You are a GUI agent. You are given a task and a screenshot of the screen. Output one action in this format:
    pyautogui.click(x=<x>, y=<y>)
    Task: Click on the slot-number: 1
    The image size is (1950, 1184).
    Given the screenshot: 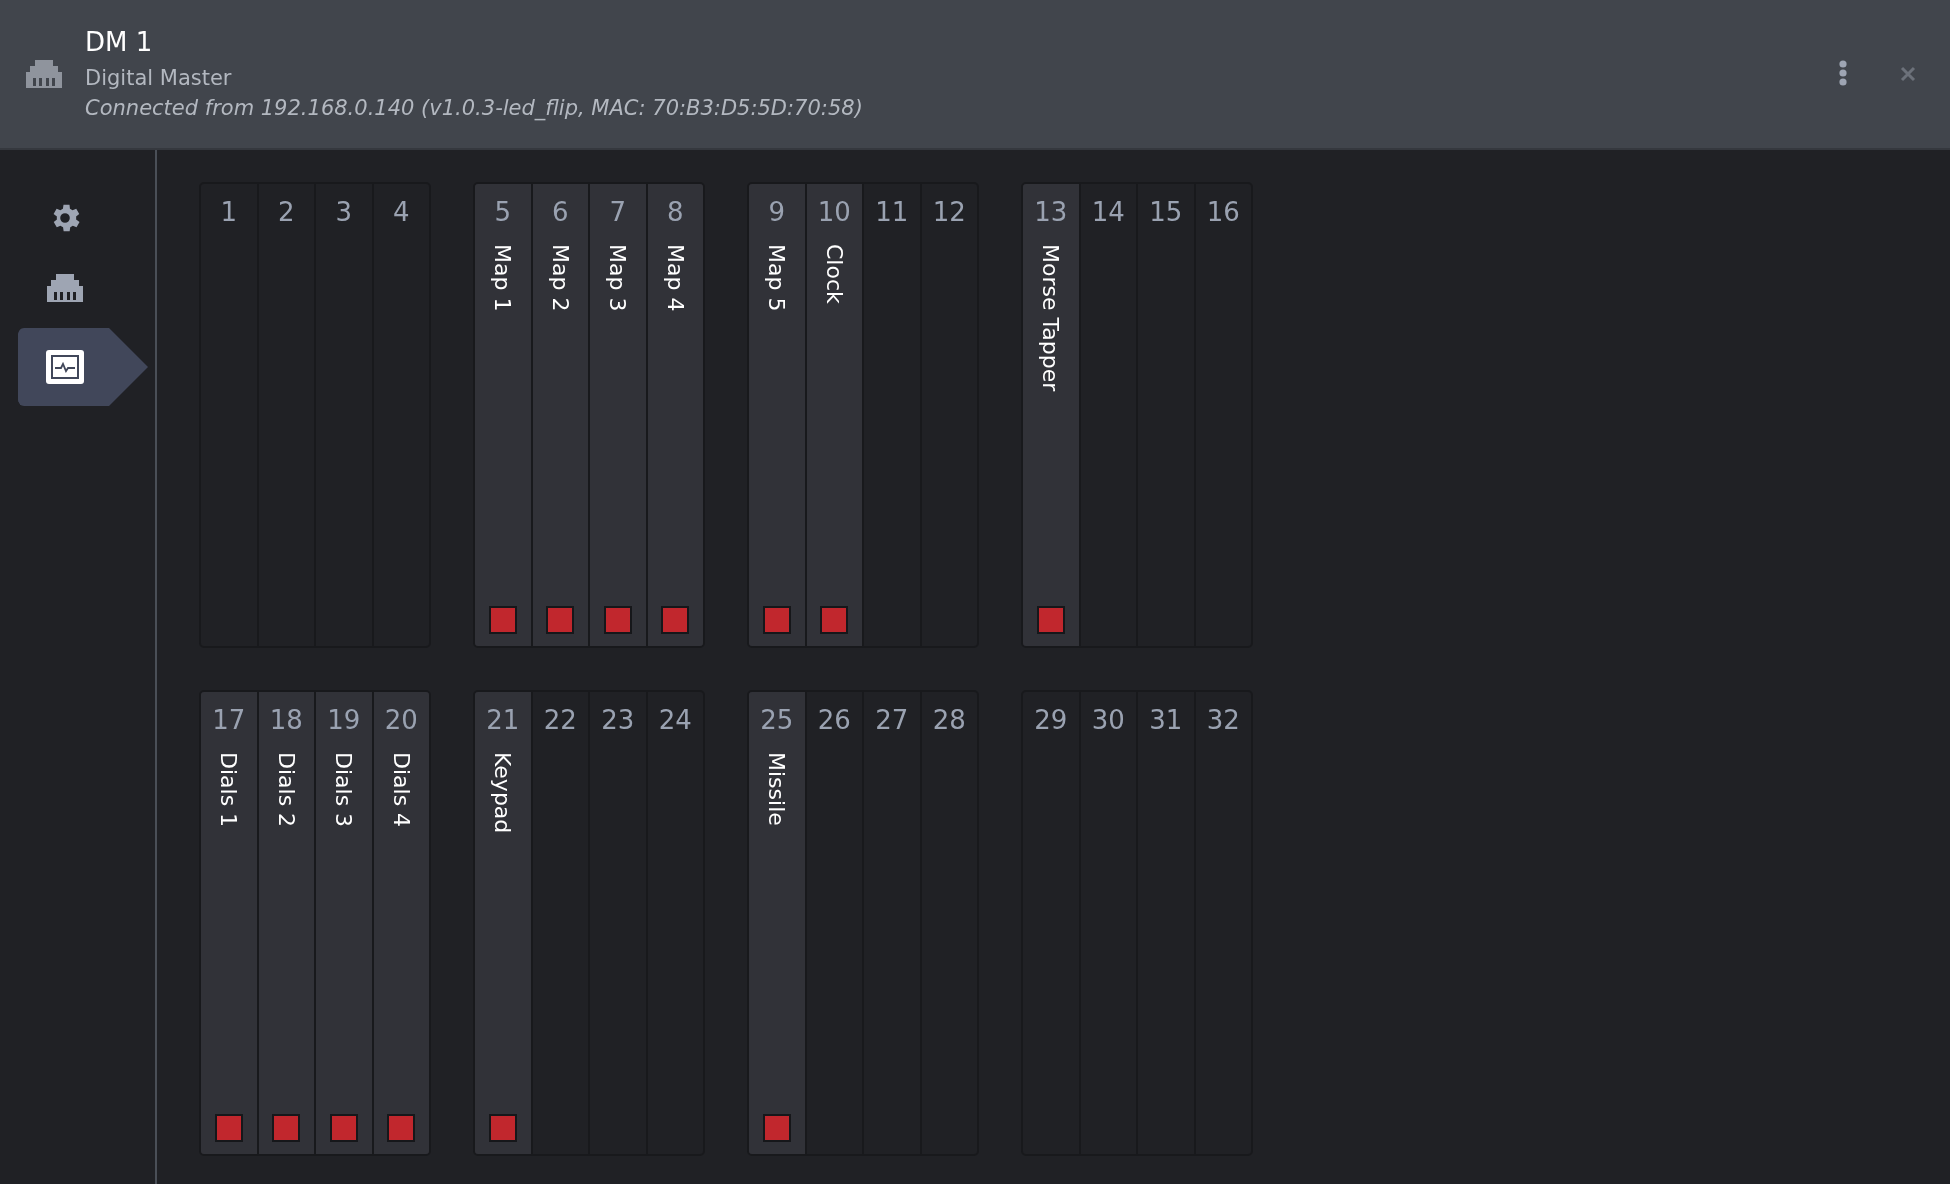 What is the action you would take?
    pyautogui.click(x=228, y=212)
    